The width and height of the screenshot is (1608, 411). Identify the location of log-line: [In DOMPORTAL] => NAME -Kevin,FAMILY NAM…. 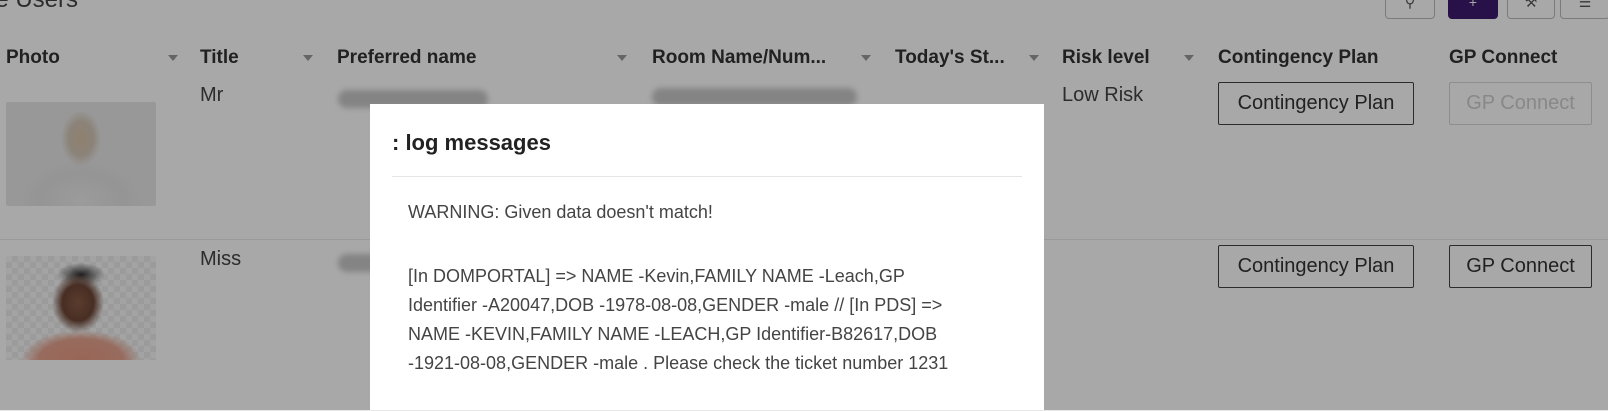
(656, 276).